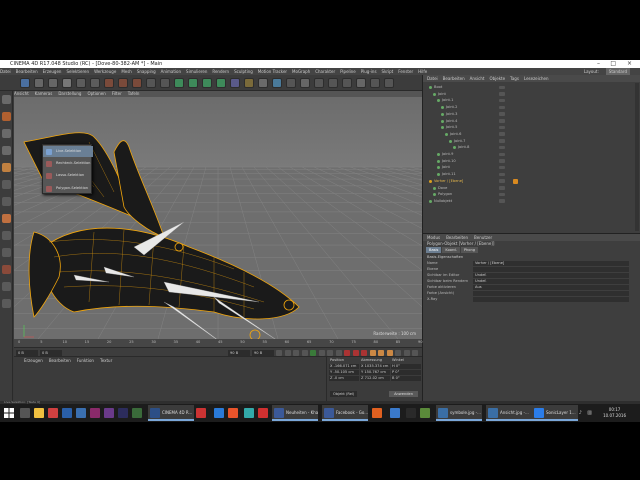  I want to click on object-manager-menu-item: Bearbeiten, so click(454, 78).